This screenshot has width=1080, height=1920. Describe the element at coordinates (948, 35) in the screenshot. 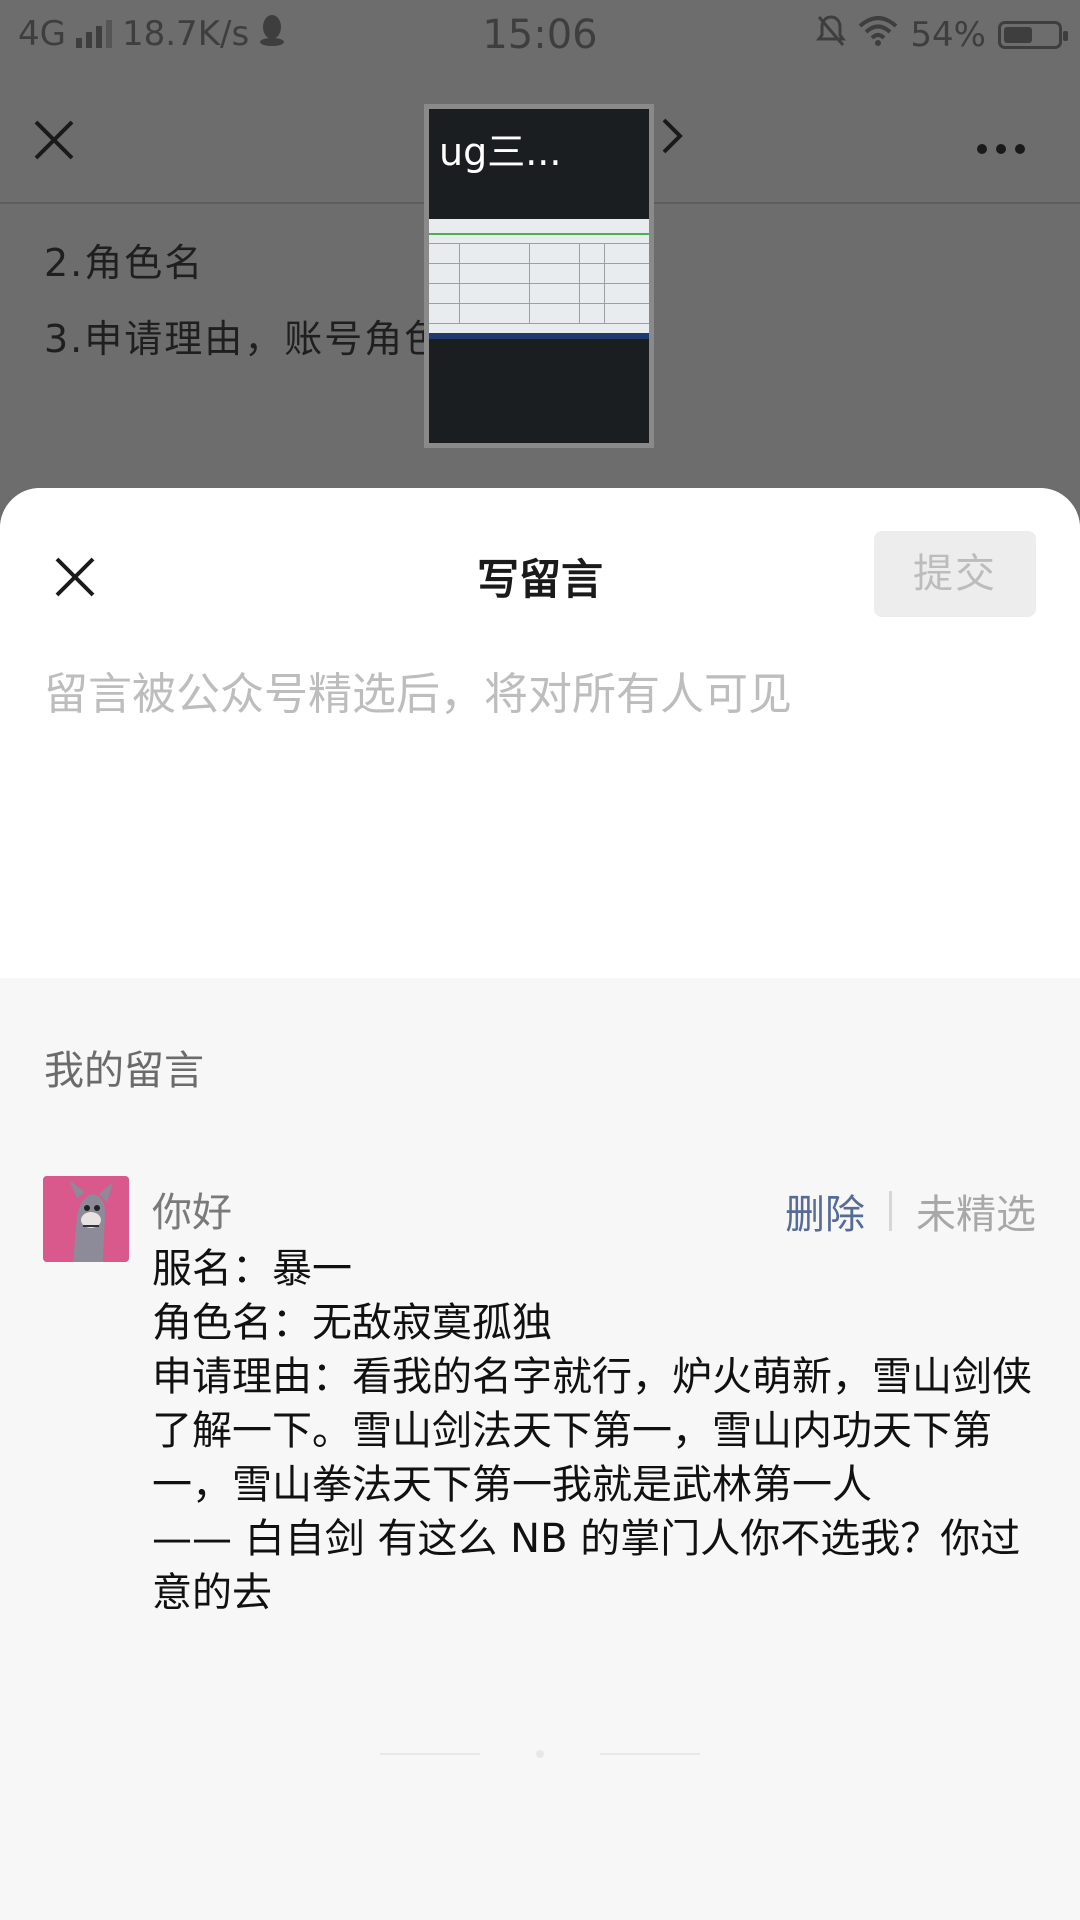

I see `battery-percent: 54%` at that location.